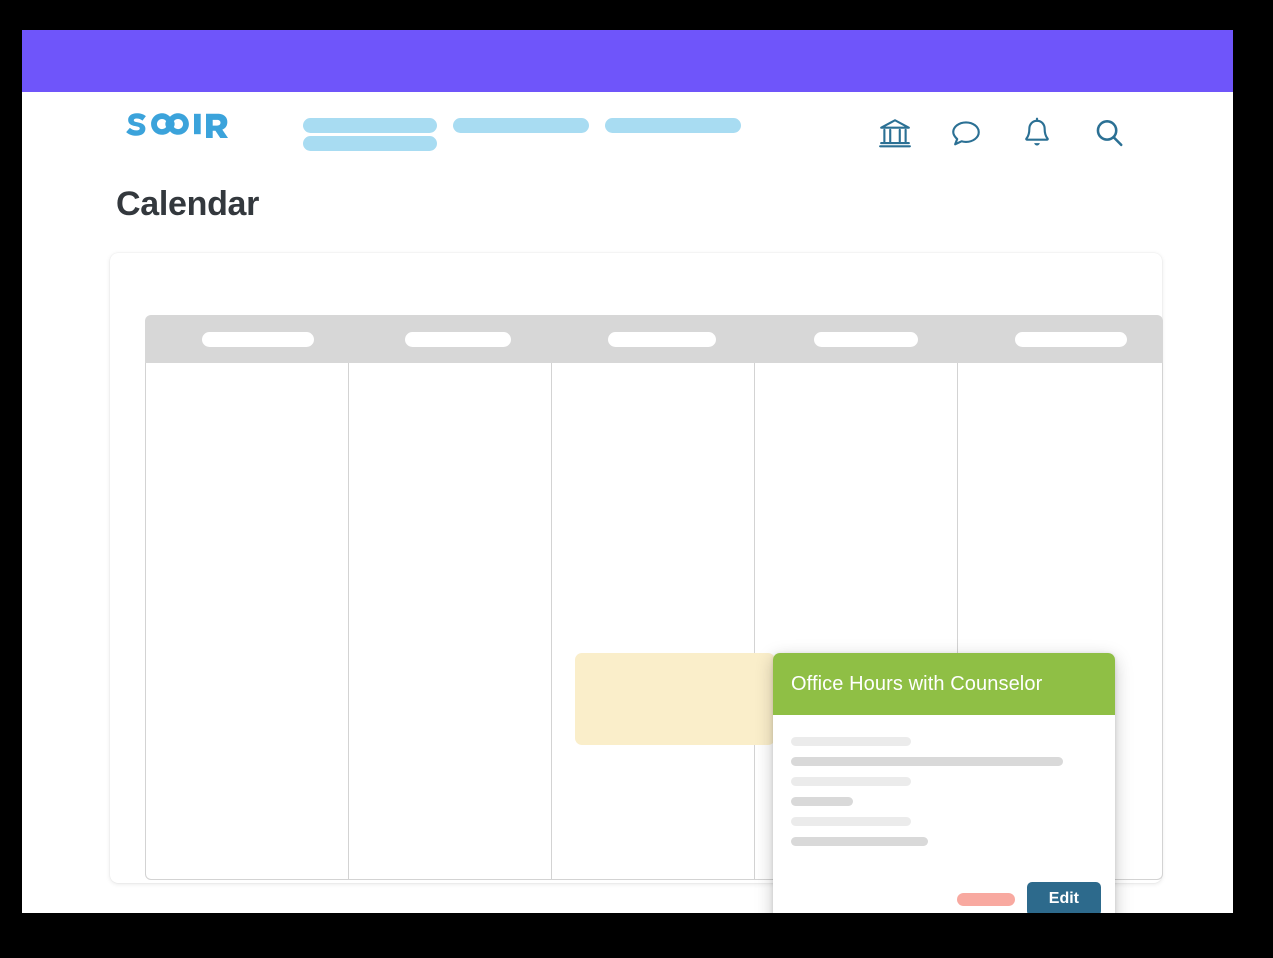 This screenshot has width=1273, height=958. Describe the element at coordinates (917, 683) in the screenshot. I see `event-popup-title: Office Hours with Counselor` at that location.